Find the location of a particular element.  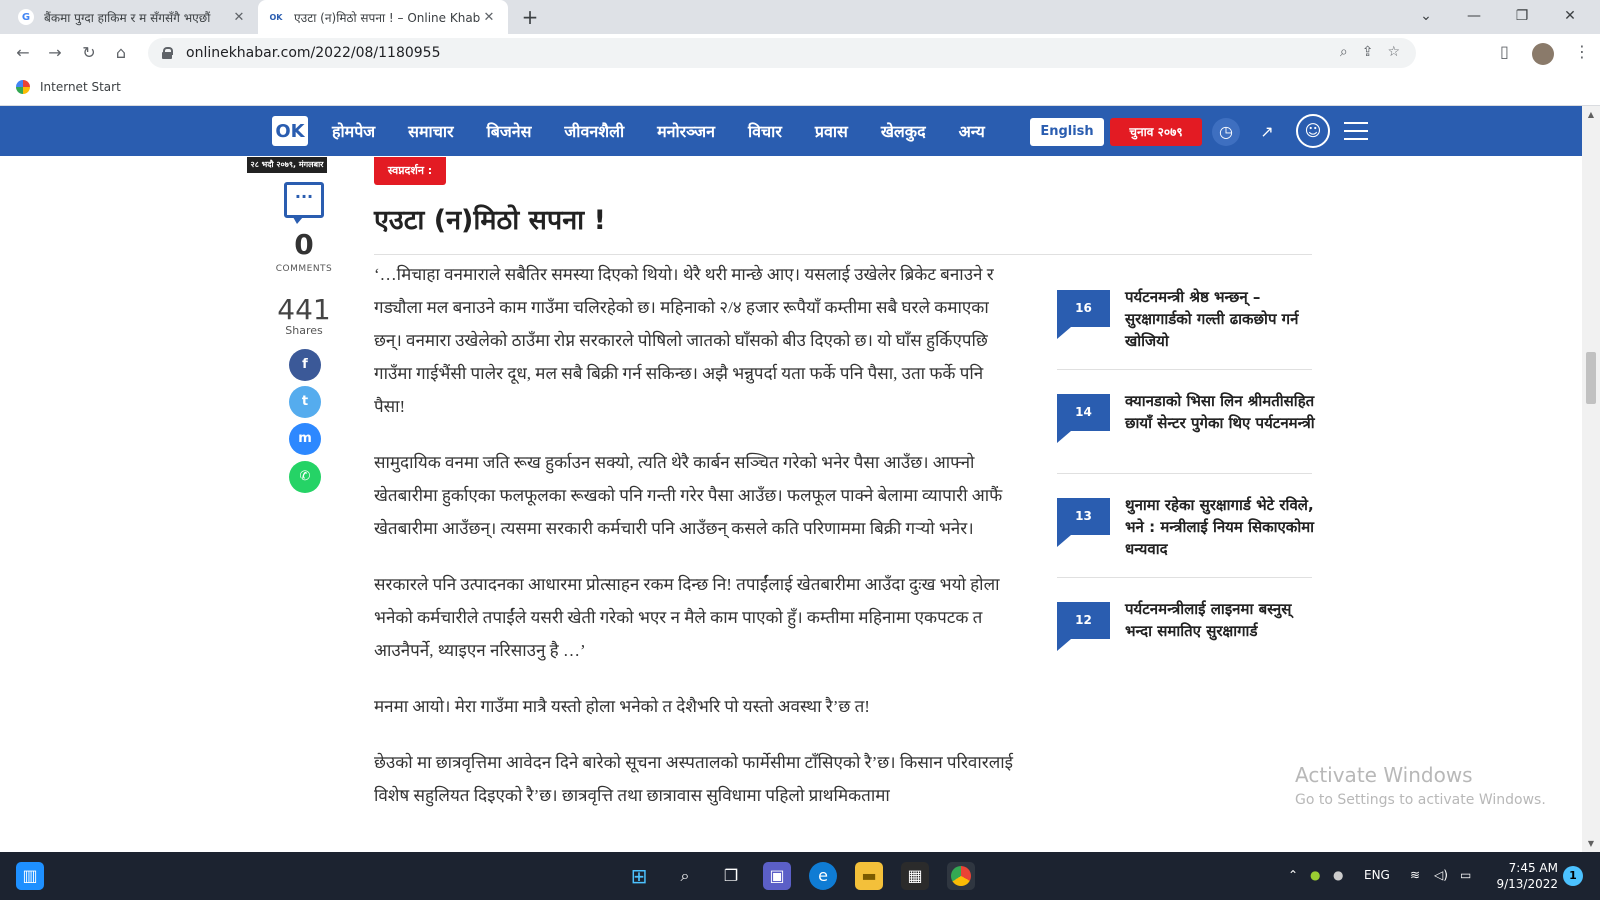

comment-count: 0 is located at coordinates (304, 244).